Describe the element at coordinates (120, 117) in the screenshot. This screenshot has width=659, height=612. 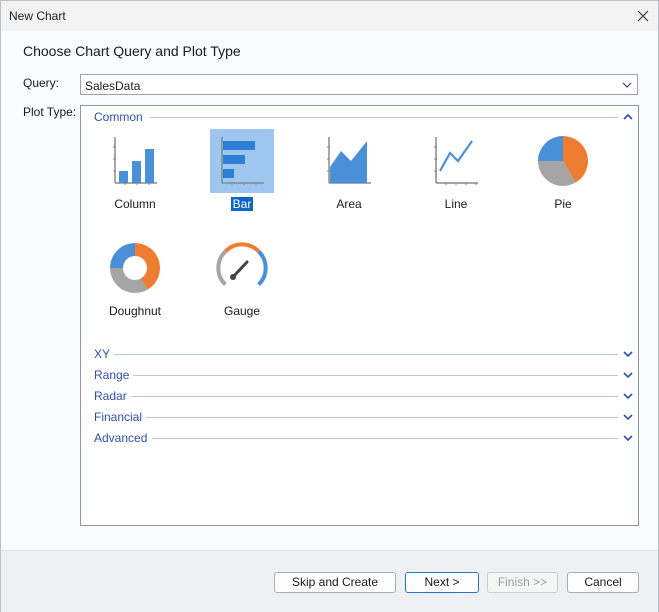
I see `group-common-label: Common` at that location.